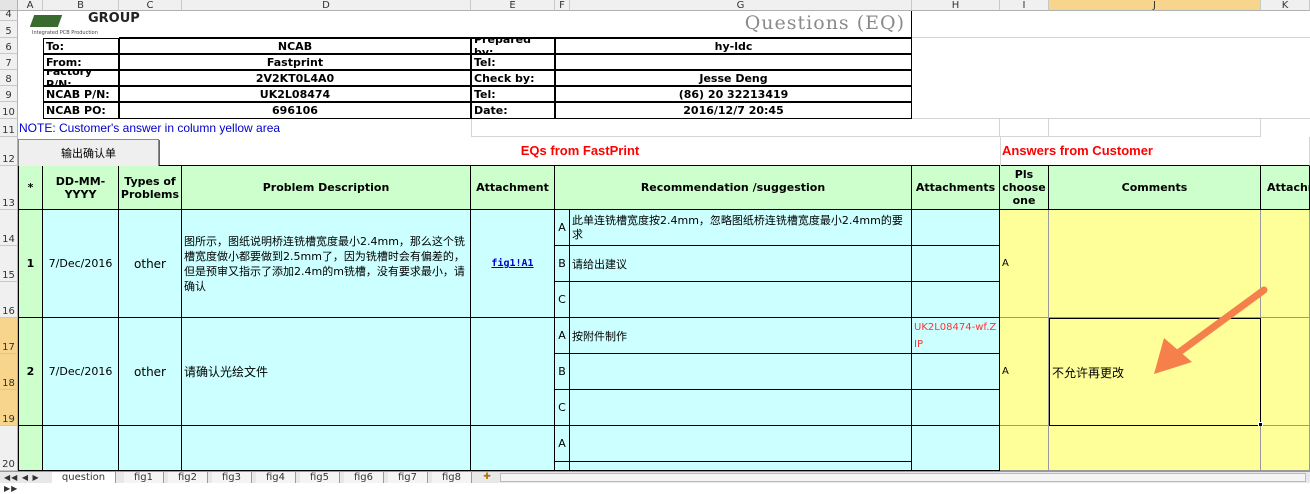 The width and height of the screenshot is (1310, 494). I want to click on prepared-label: Prepared by:, so click(513, 46).